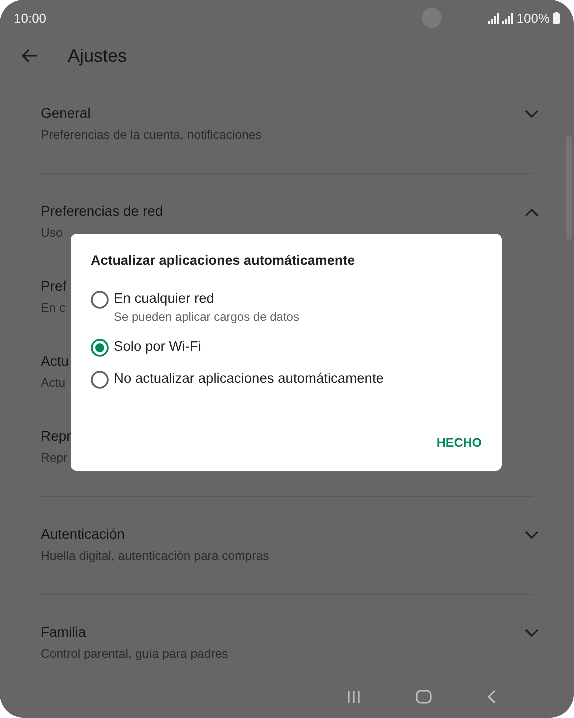 This screenshot has height=718, width=574. What do you see at coordinates (83, 534) in the screenshot?
I see `section-title: Autenticación` at bounding box center [83, 534].